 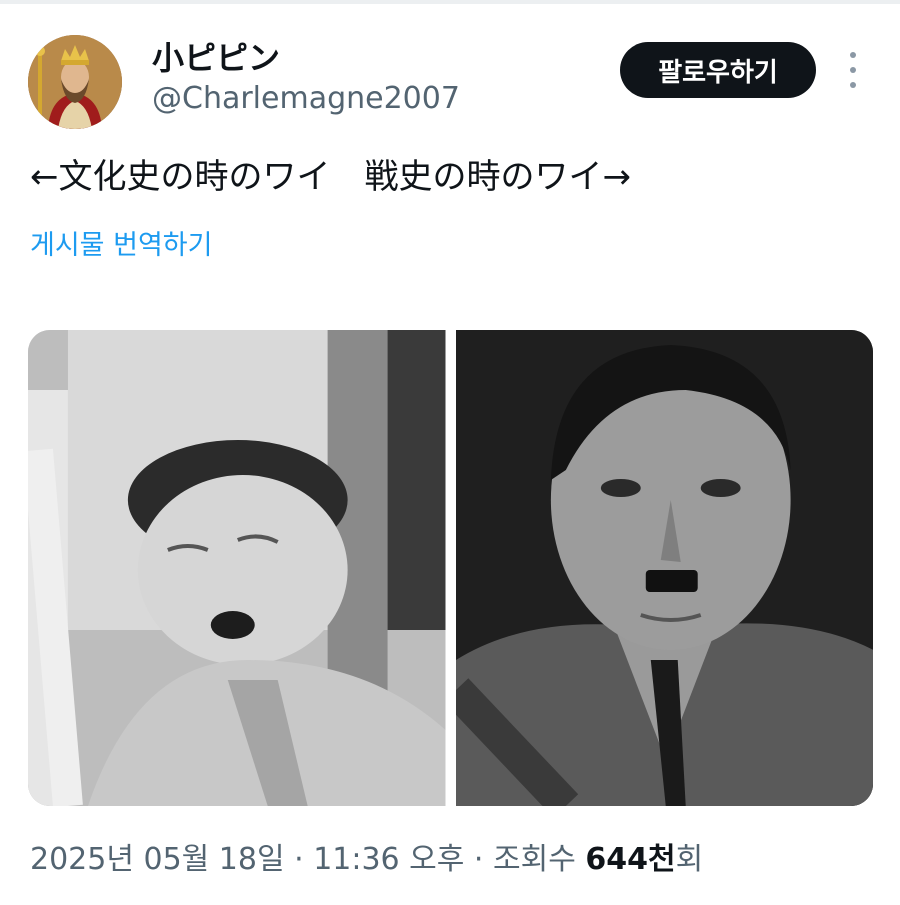 I want to click on post-date: 2025년 05월 18일, so click(x=157, y=859).